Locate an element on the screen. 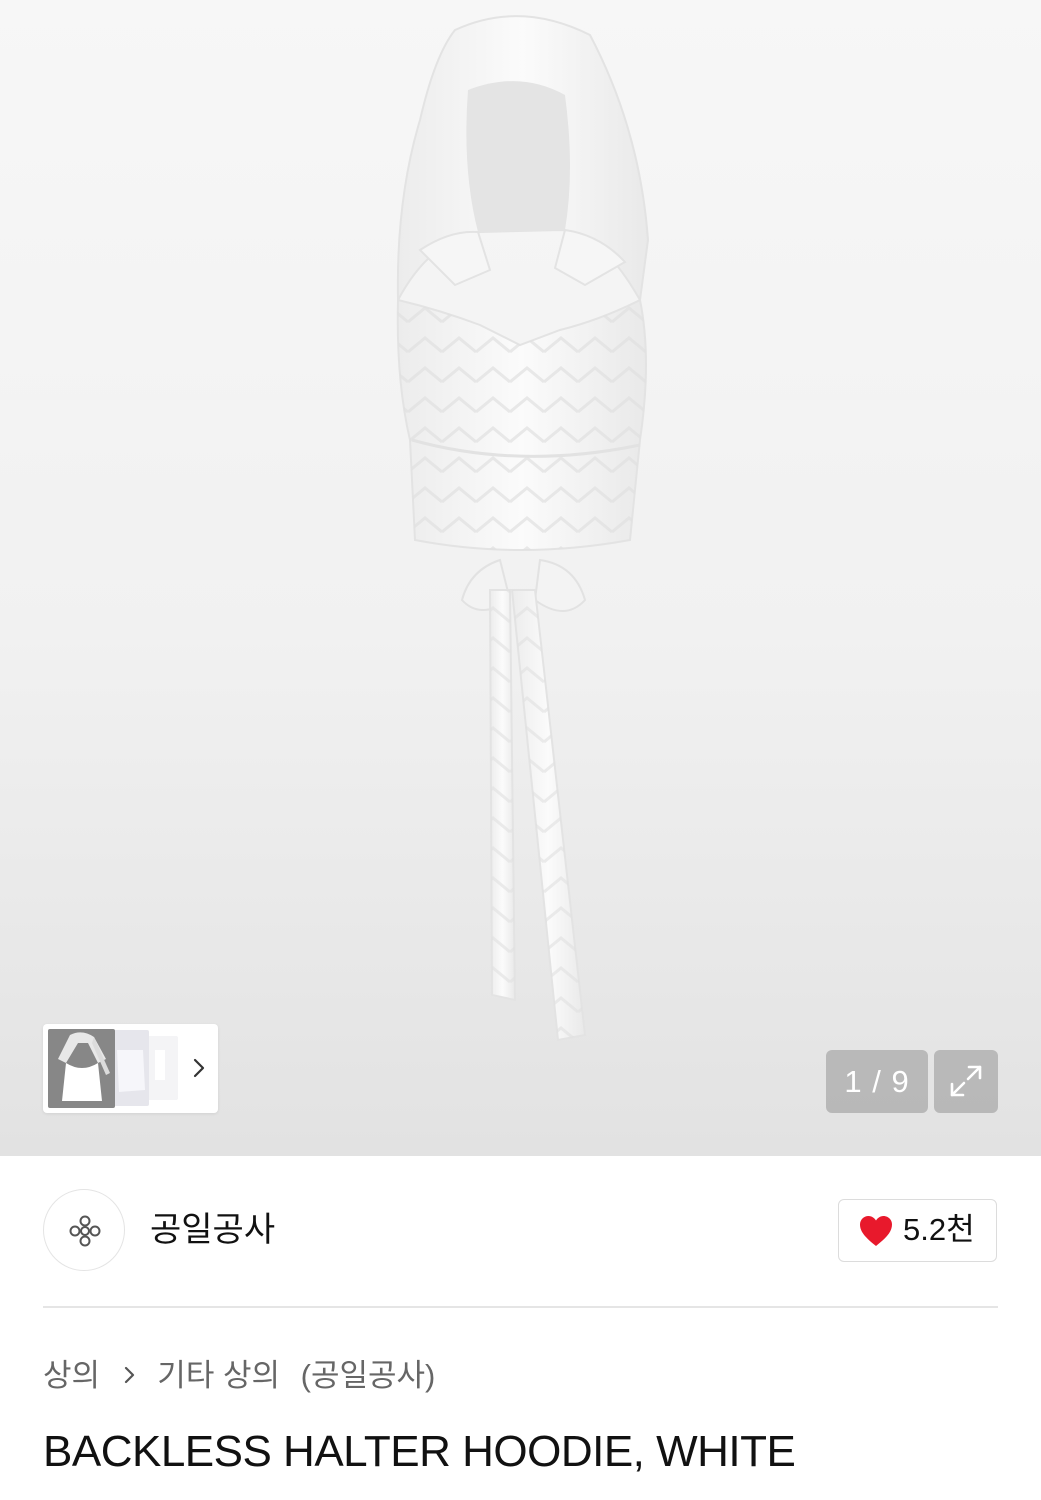 The image size is (1041, 1500). brand-logo is located at coordinates (84, 1230).